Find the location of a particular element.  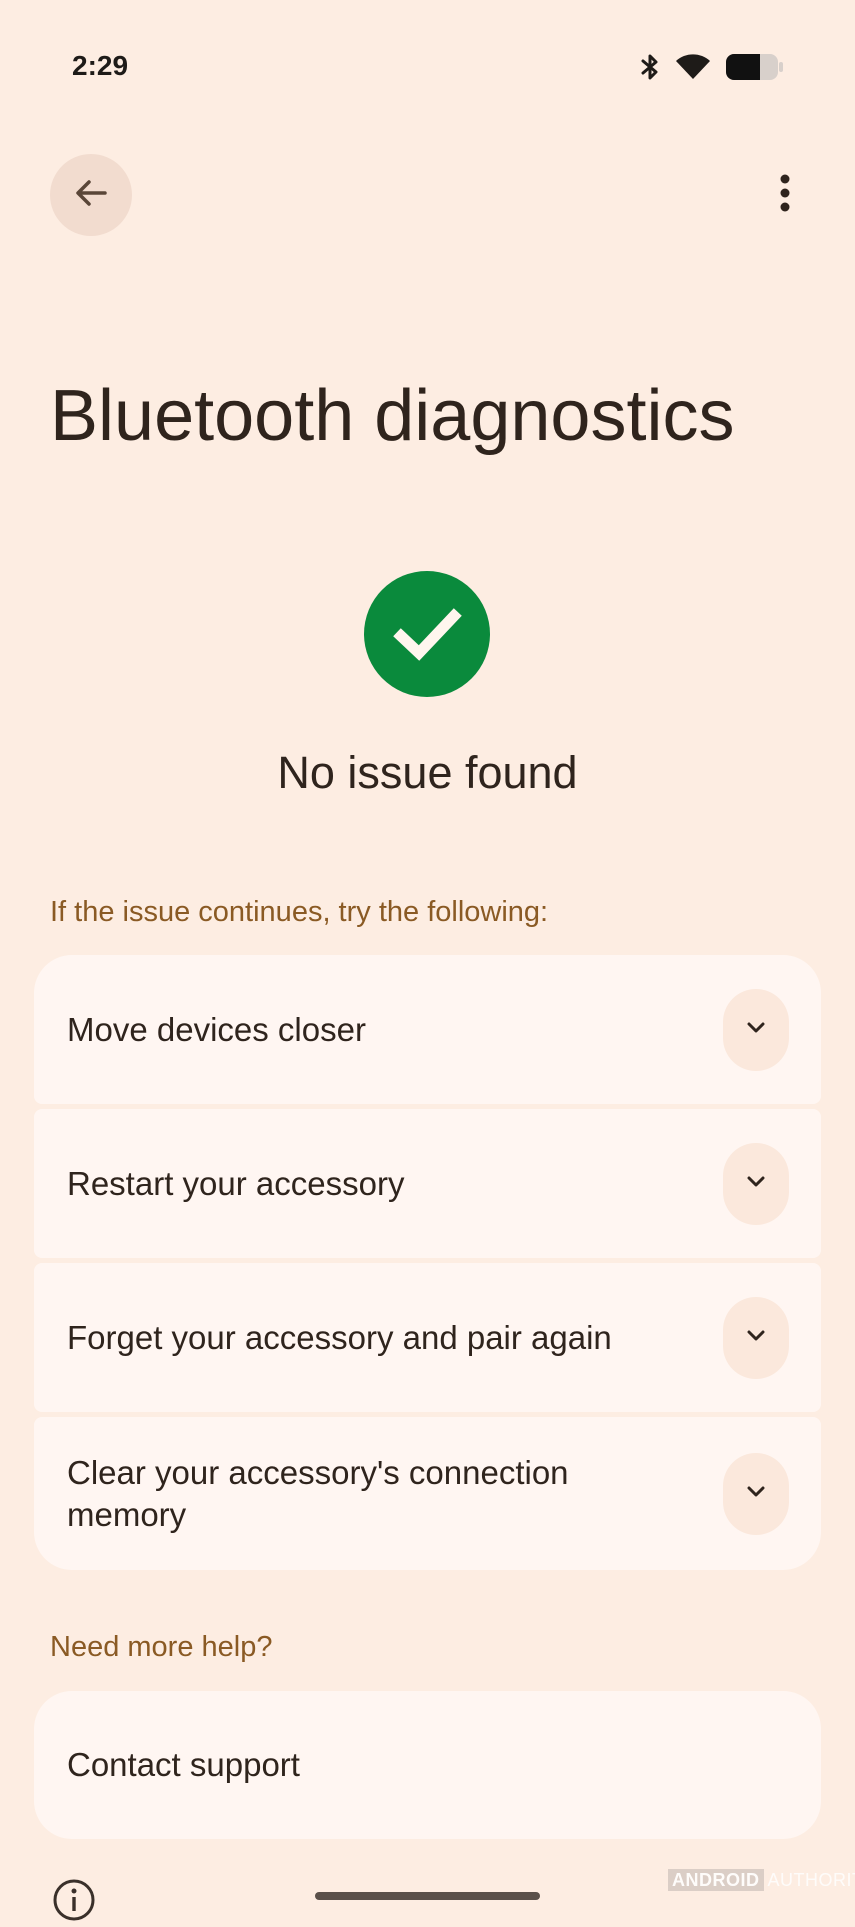

battery-icon is located at coordinates (754, 67).